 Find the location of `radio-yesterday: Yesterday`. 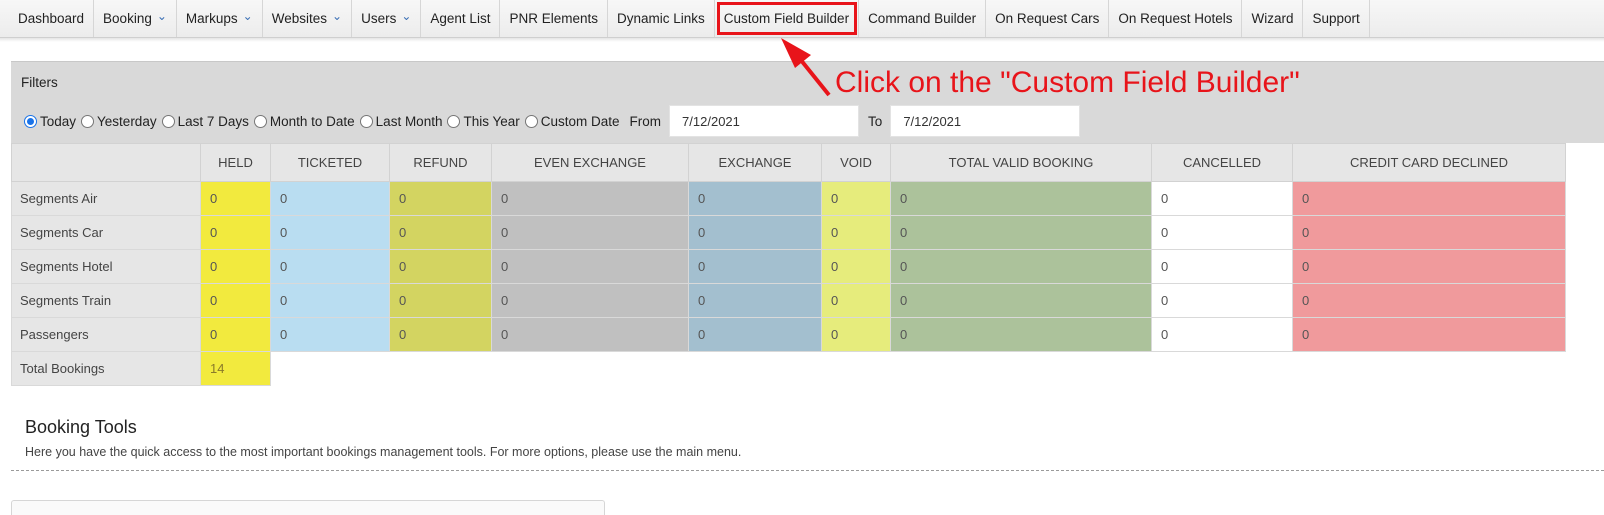

radio-yesterday: Yesterday is located at coordinates (119, 121).